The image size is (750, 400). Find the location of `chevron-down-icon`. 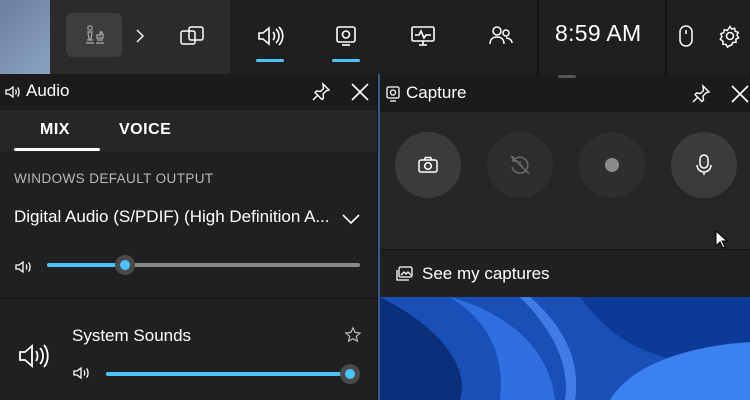

chevron-down-icon is located at coordinates (351, 219).